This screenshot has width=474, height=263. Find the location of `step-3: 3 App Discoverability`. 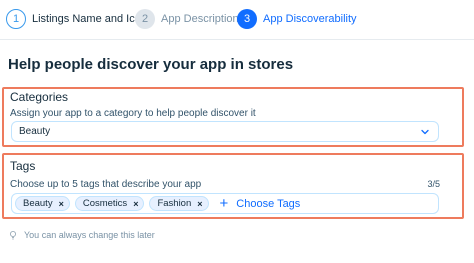

step-3: 3 App Discoverability is located at coordinates (297, 19).